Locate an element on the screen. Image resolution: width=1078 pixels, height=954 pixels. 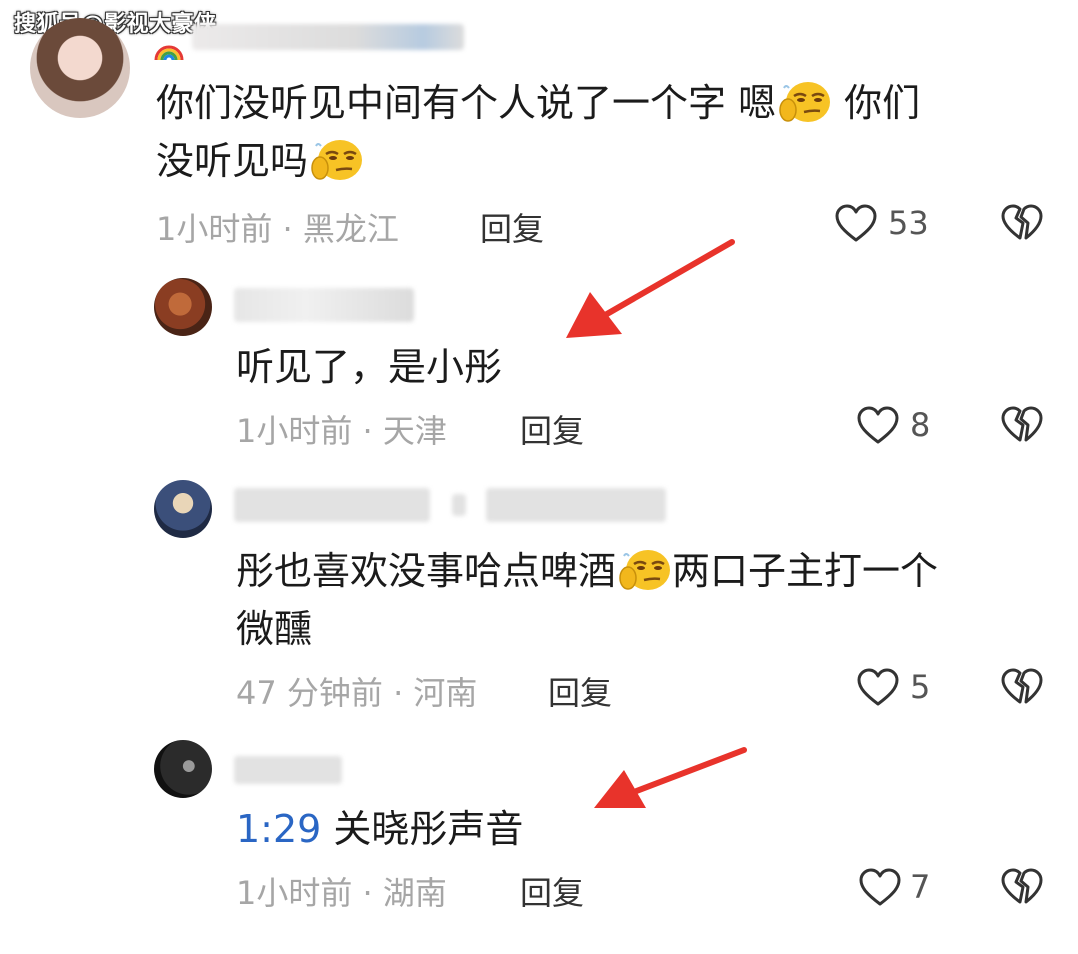
rainbow-badge-icon is located at coordinates (169, 50).